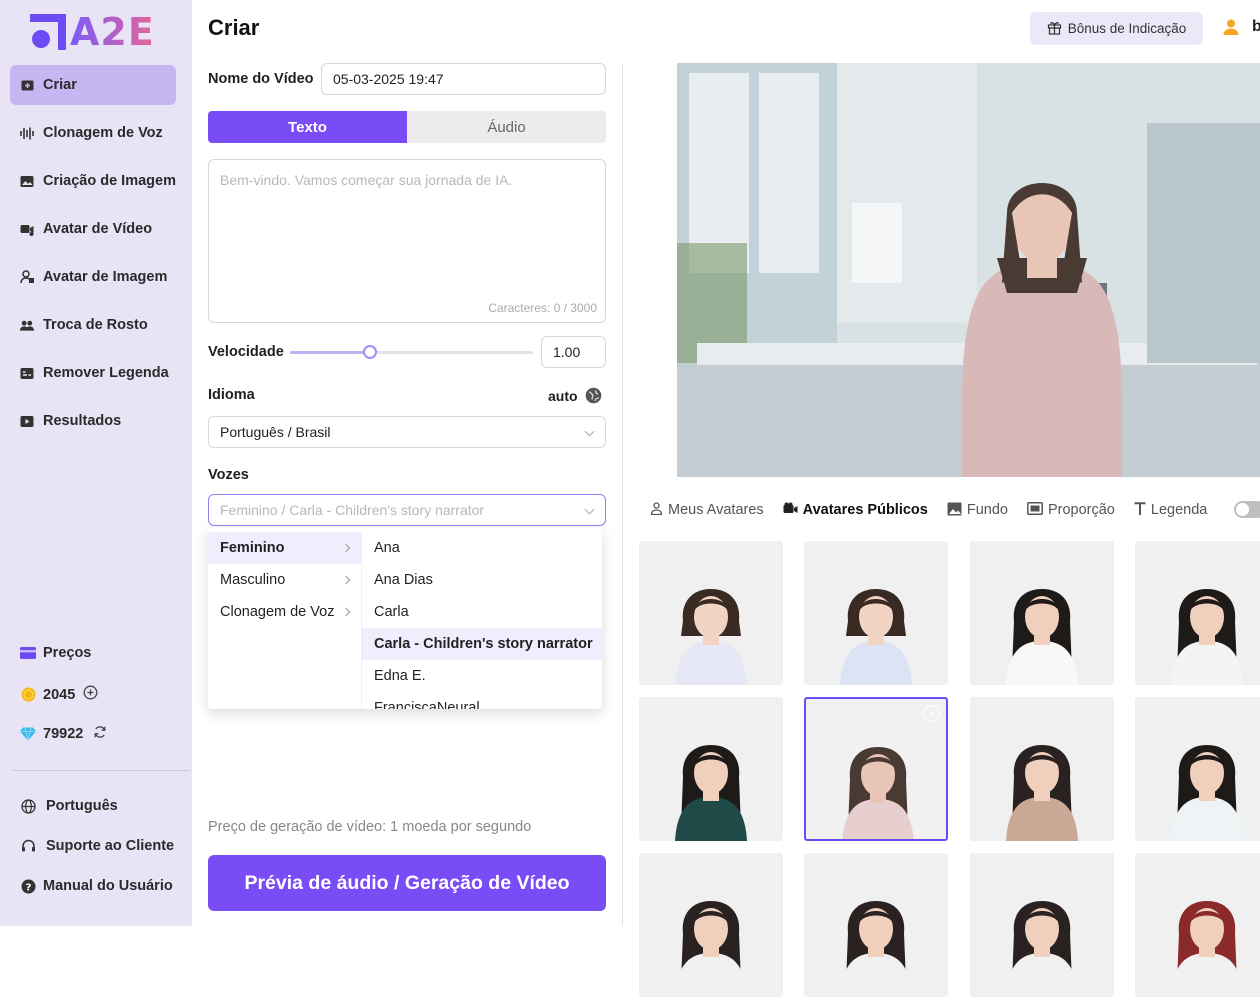  Describe the element at coordinates (106, 373) in the screenshot. I see `sidebar-item-label: Remover Legenda` at that location.